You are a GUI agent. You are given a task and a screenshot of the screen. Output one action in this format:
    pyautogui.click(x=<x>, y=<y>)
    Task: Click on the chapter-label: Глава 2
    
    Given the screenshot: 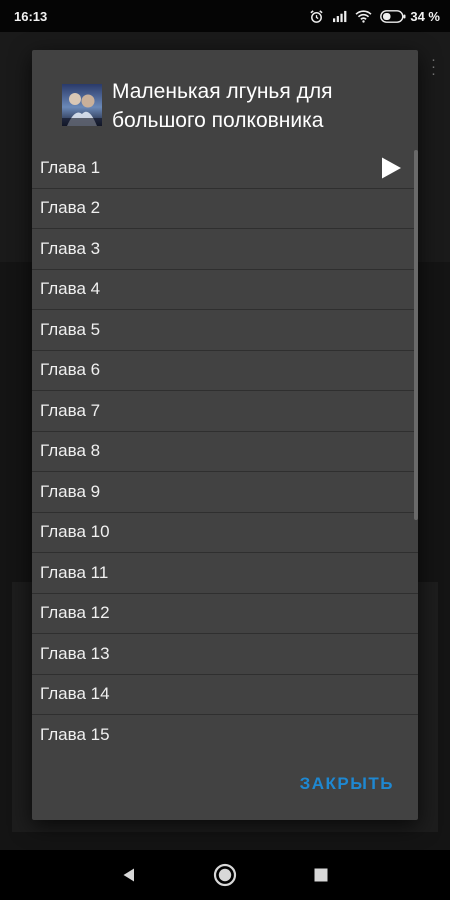 What is the action you would take?
    pyautogui.click(x=70, y=208)
    